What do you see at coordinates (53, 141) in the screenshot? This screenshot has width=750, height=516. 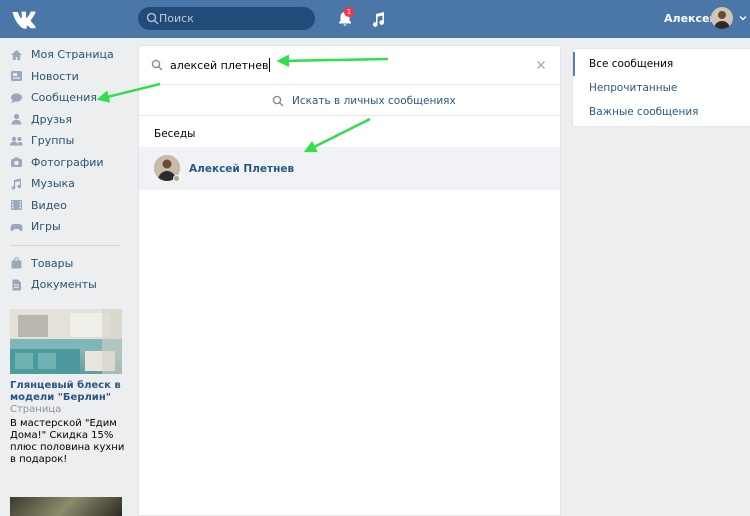 I see `sidebar-item-label: Группы` at bounding box center [53, 141].